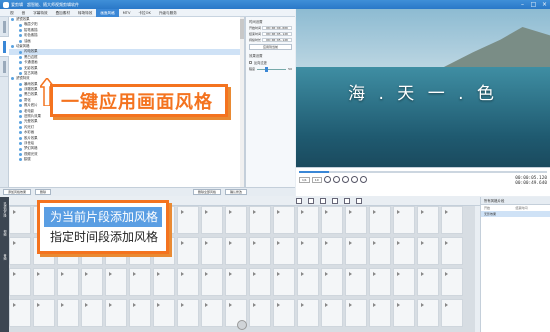  What do you see at coordinates (277, 40) in the screenshot?
I see `duration-field: 00:00:05.120` at bounding box center [277, 40].